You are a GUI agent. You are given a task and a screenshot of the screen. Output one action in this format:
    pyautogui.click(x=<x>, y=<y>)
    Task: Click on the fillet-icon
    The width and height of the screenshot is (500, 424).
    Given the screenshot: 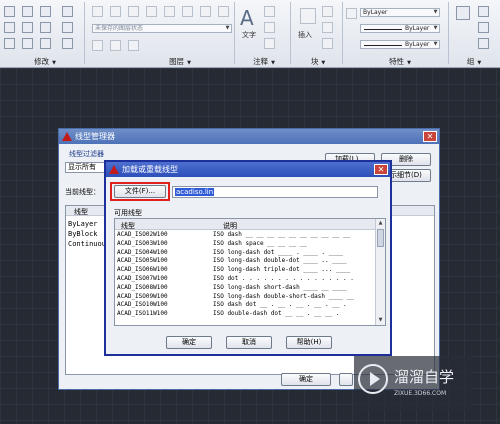 What is the action you would take?
    pyautogui.click(x=45, y=27)
    